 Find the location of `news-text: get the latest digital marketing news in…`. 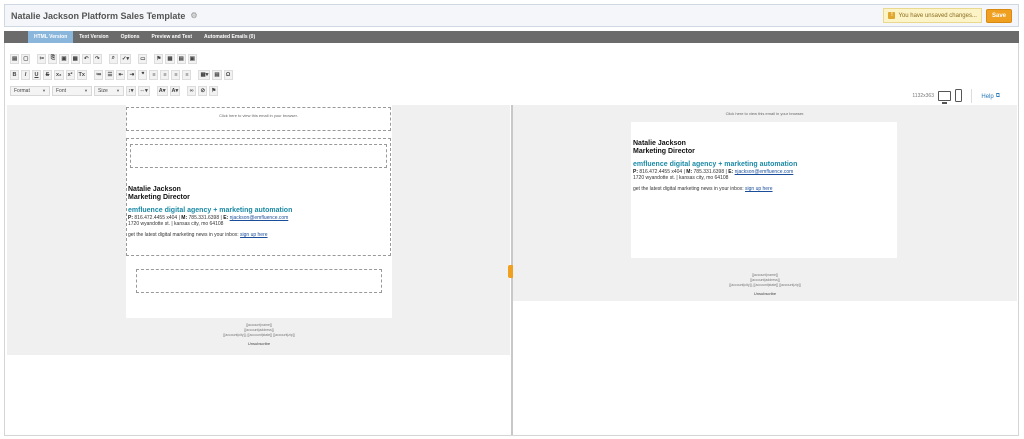

news-text: get the latest digital marketing news in… is located at coordinates (183, 235).